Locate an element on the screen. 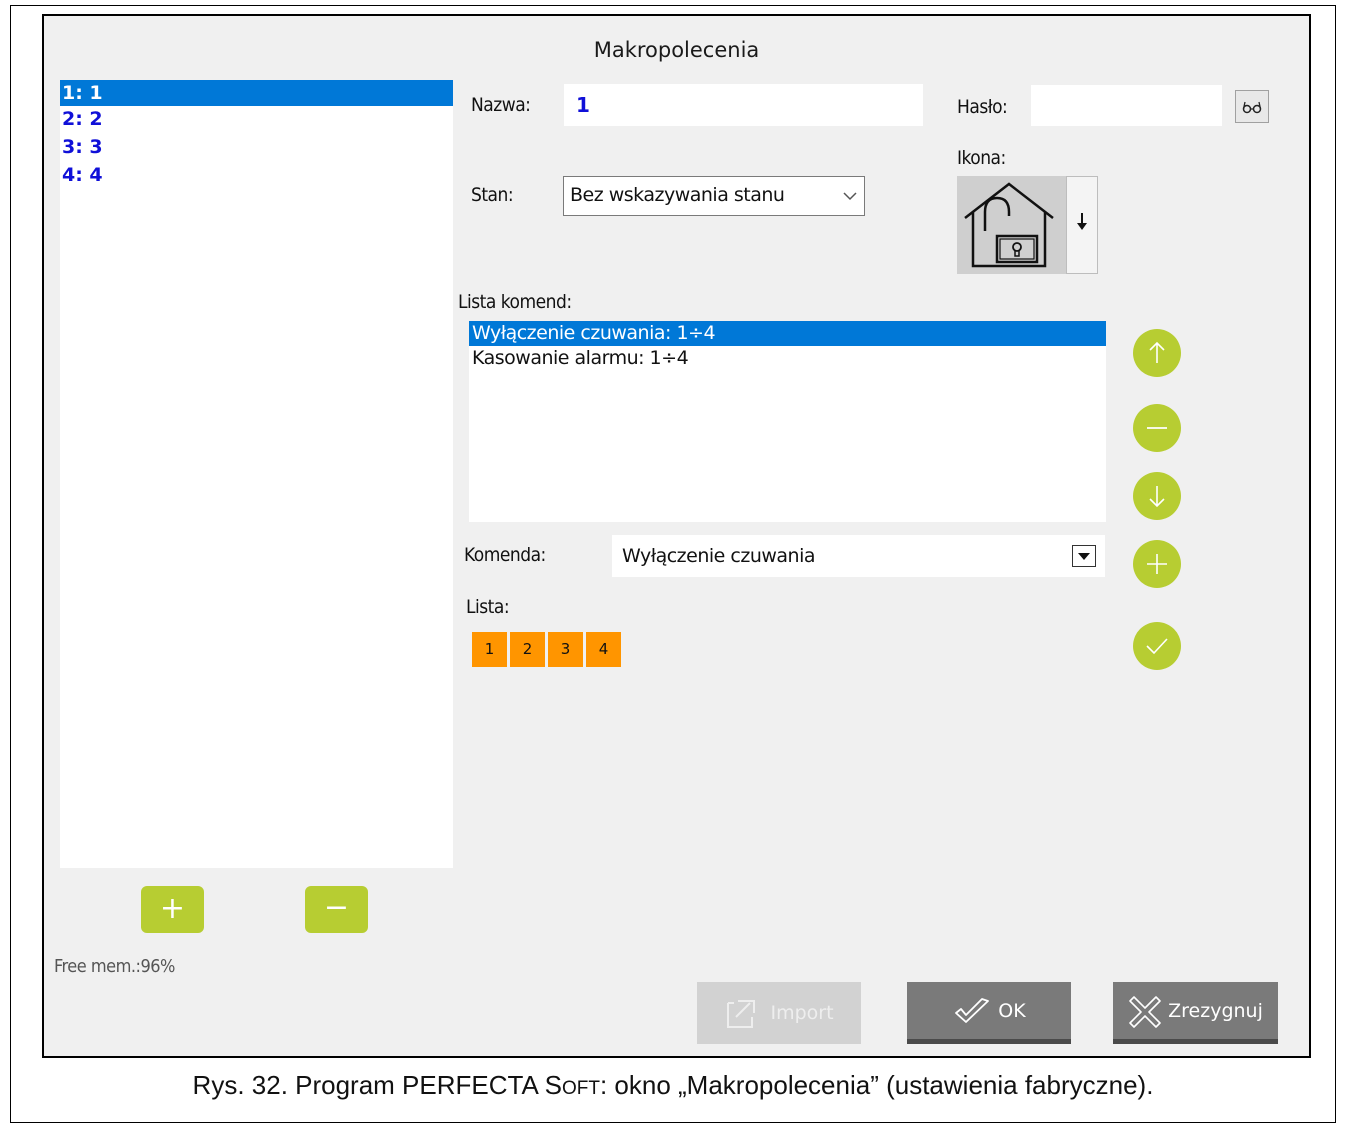 The width and height of the screenshot is (1346, 1128). confirm-command-button is located at coordinates (1157, 646).